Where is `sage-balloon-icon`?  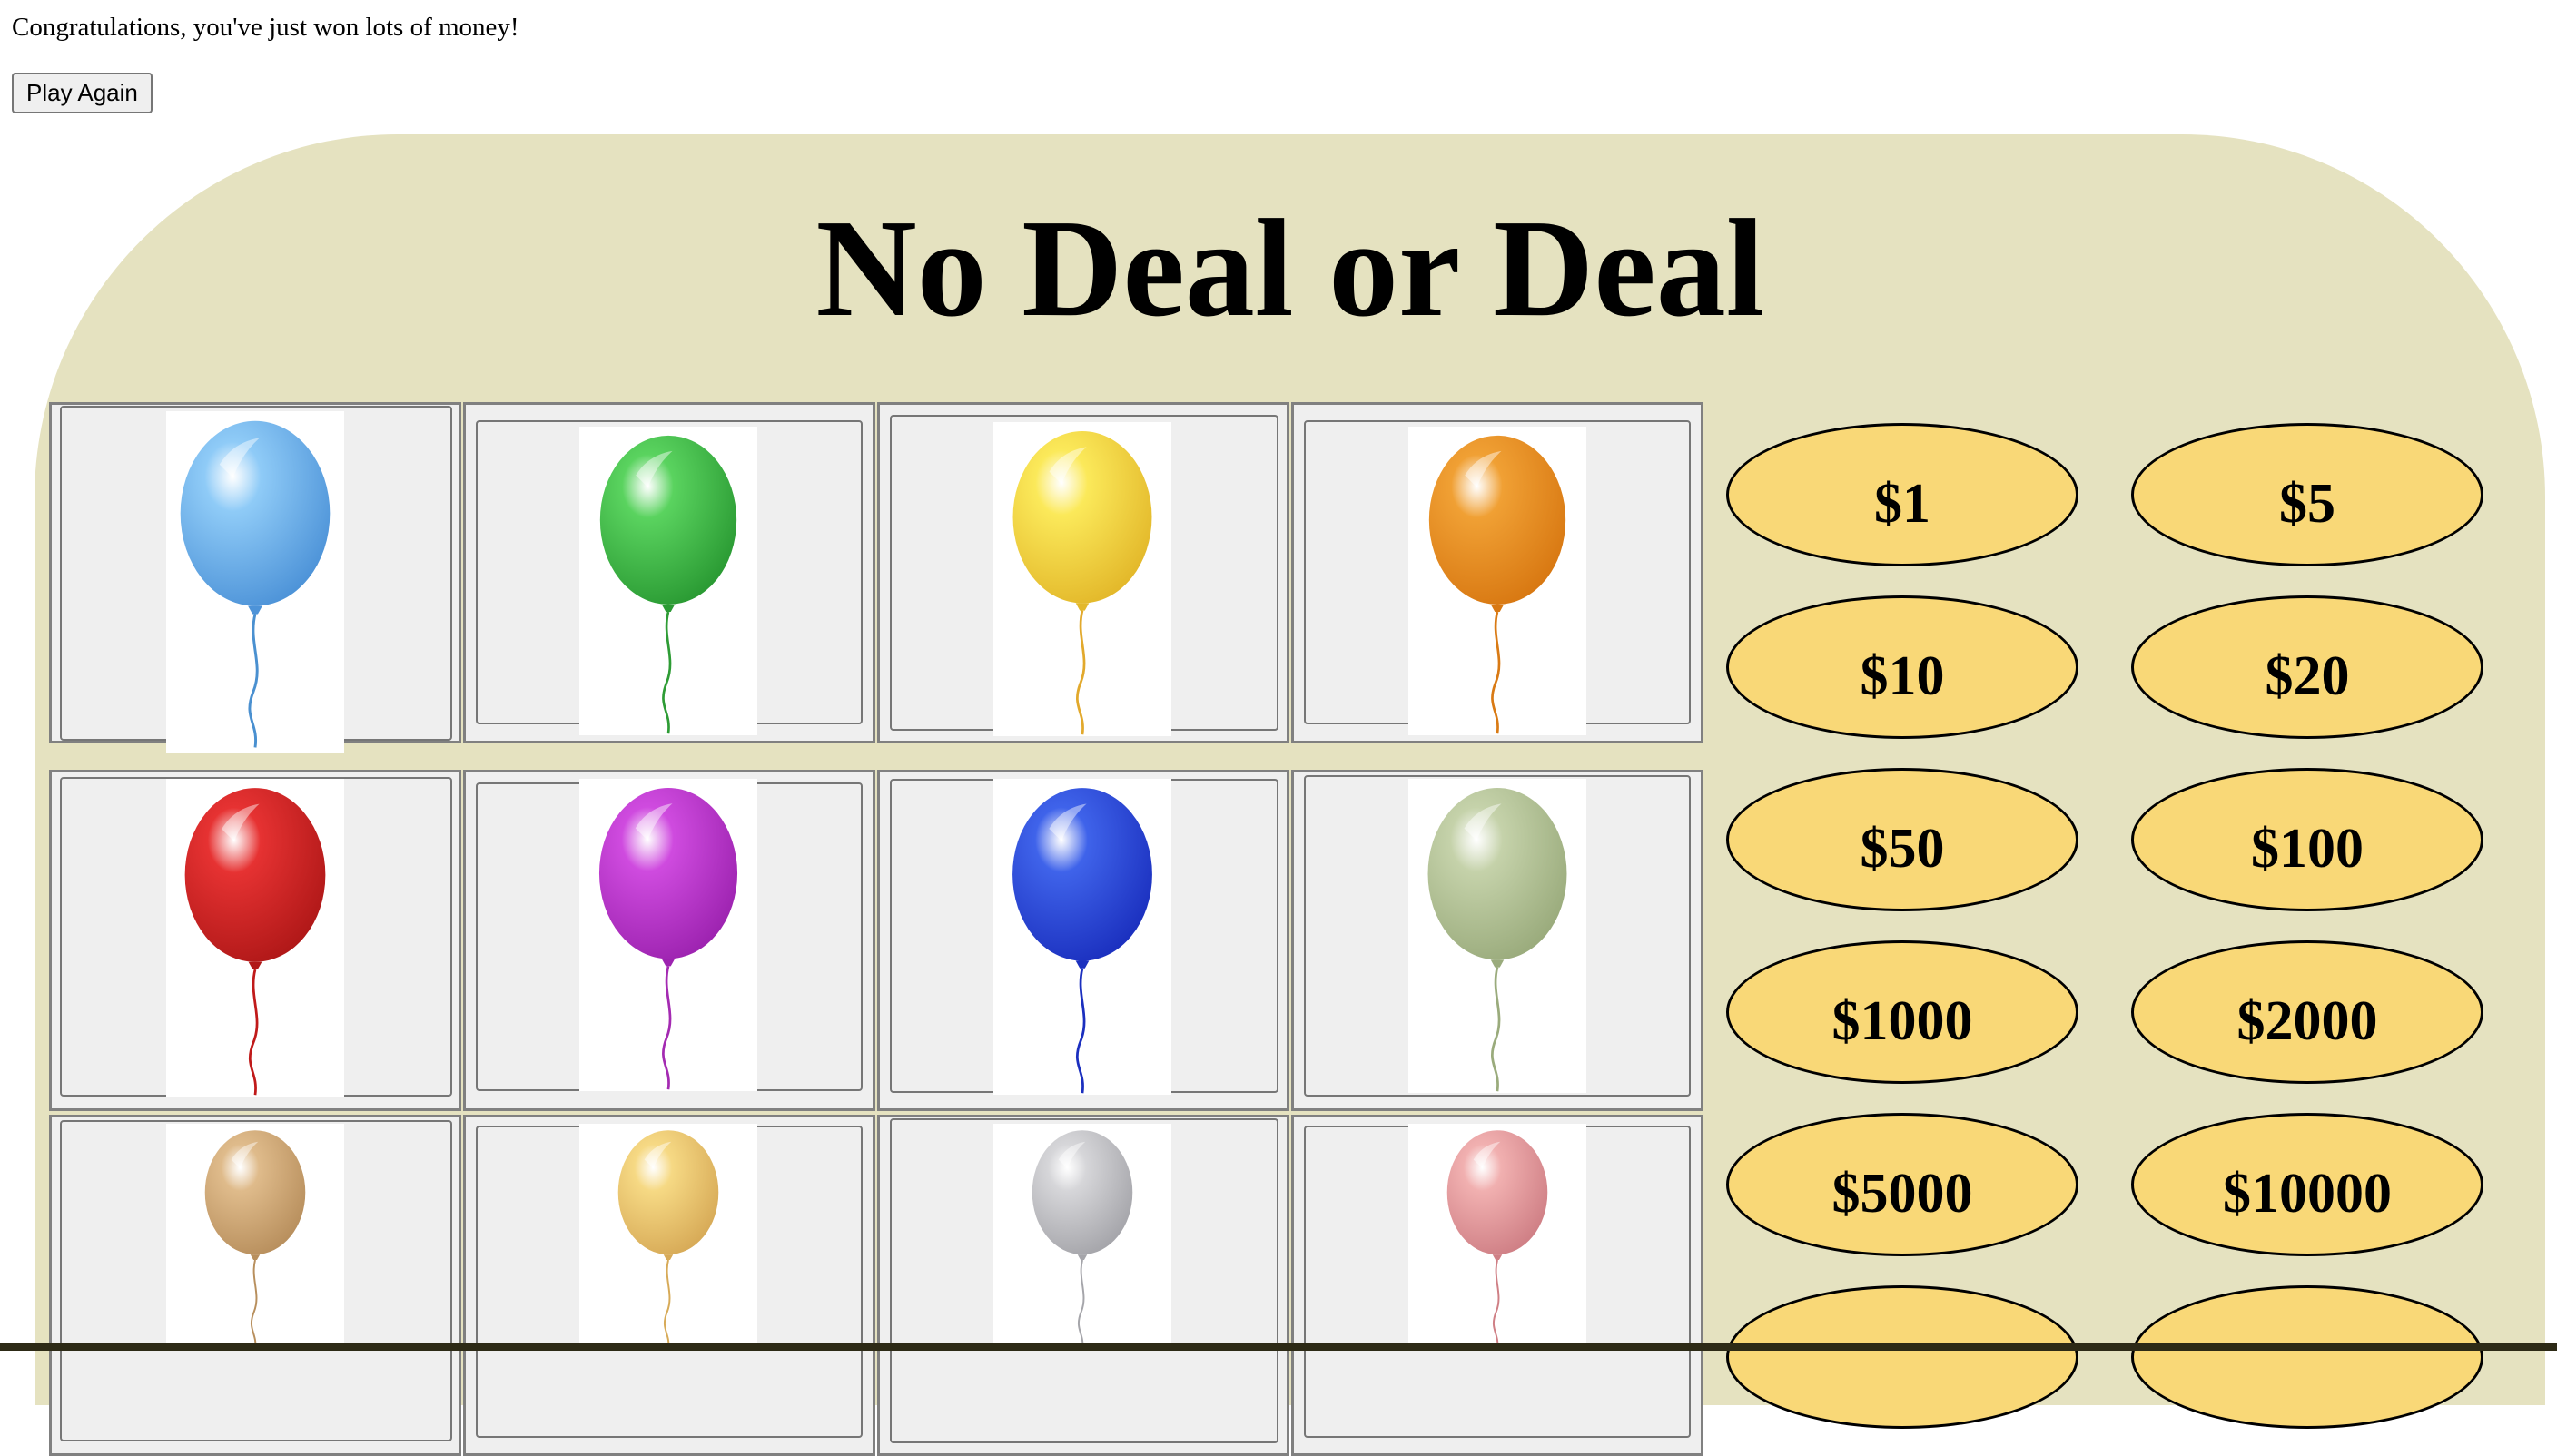 sage-balloon-icon is located at coordinates (1497, 936).